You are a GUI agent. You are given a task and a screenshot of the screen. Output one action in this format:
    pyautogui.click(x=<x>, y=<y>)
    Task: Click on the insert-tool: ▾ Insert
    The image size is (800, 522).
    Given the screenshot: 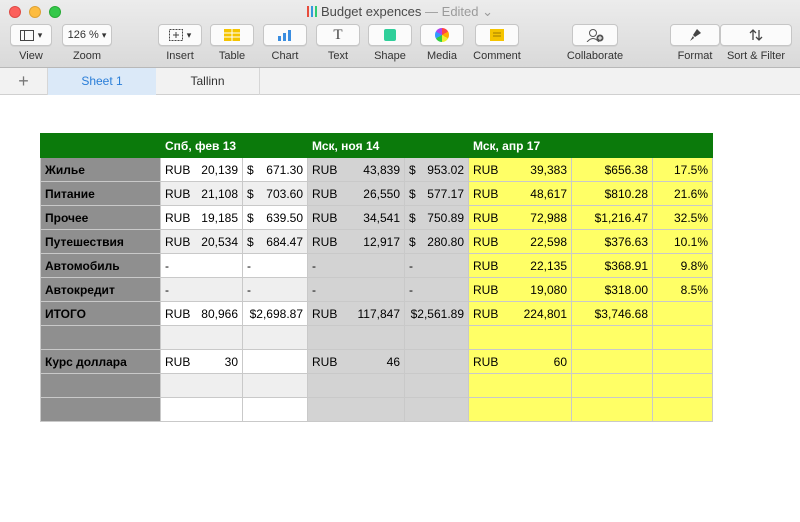 What is the action you would take?
    pyautogui.click(x=180, y=43)
    